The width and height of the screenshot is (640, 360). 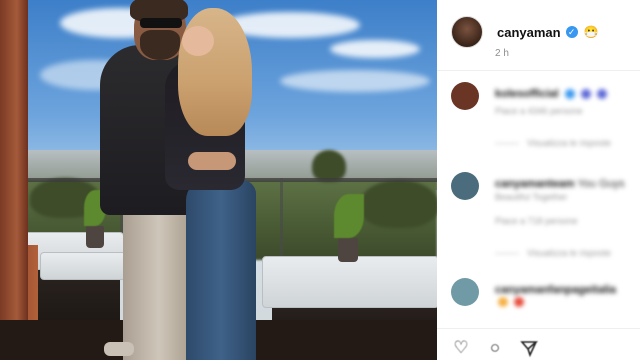 What do you see at coordinates (518, 301) in the screenshot?
I see `heart-emoji-icon` at bounding box center [518, 301].